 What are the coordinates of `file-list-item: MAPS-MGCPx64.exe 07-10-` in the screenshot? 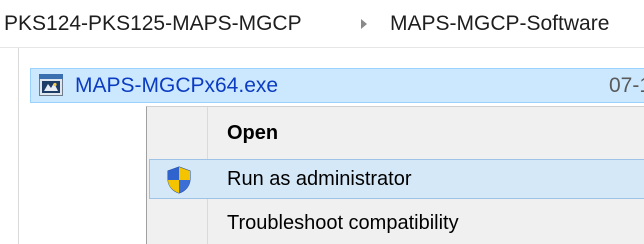 It's located at (337, 85).